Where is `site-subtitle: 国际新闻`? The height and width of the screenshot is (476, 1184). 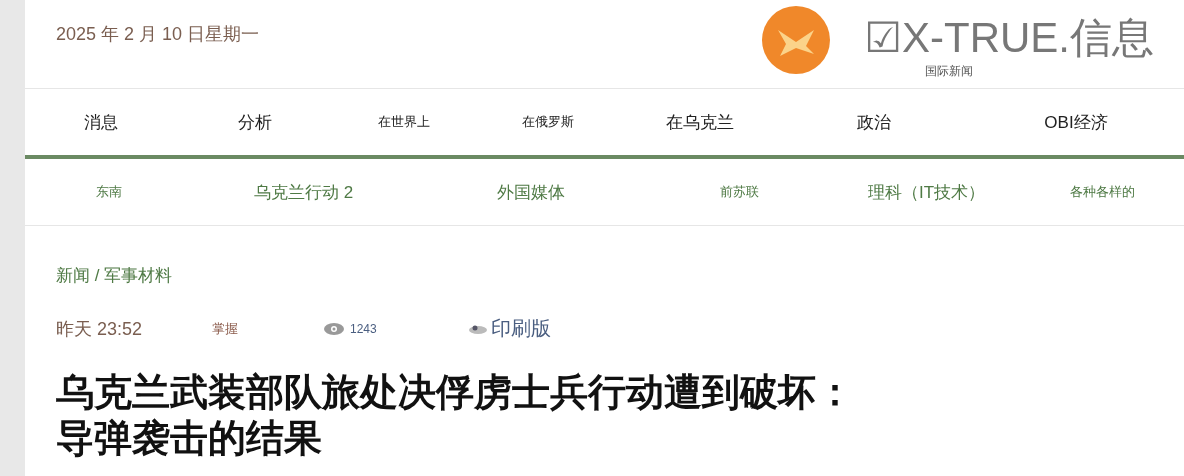 site-subtitle: 国际新闻 is located at coordinates (949, 71).